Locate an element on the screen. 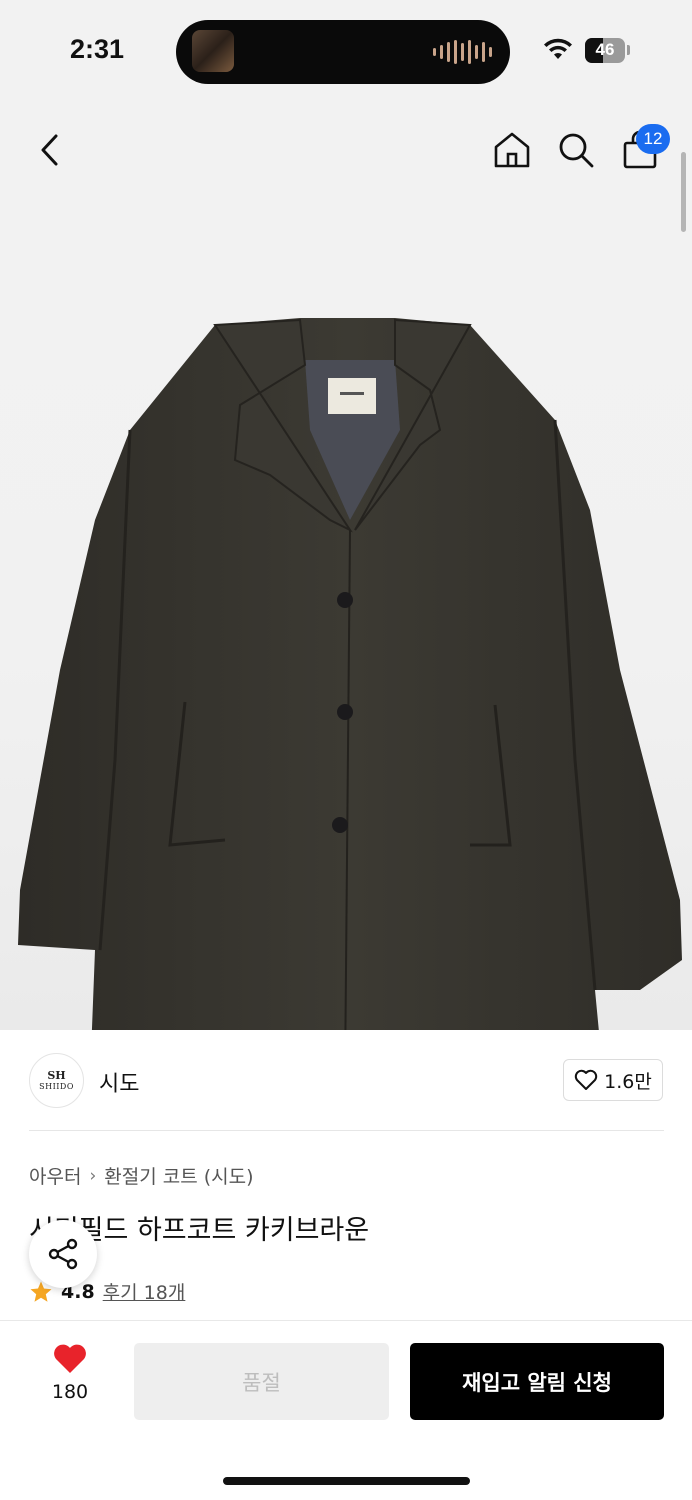 The height and width of the screenshot is (1500, 692). status-bar: 2:31 46 is located at coordinates (346, 50).